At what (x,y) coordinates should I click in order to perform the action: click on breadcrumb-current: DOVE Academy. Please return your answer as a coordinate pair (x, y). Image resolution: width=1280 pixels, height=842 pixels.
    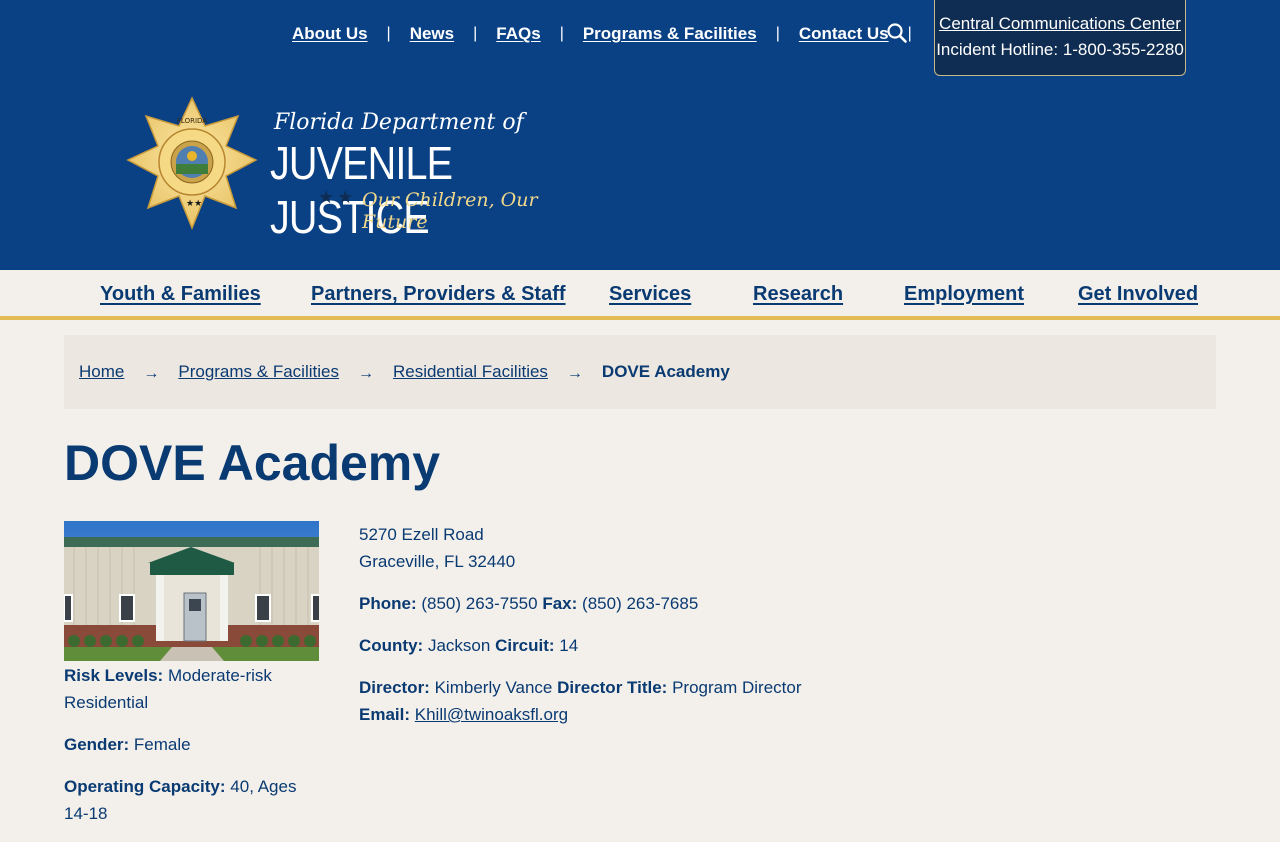
    Looking at the image, I should click on (665, 371).